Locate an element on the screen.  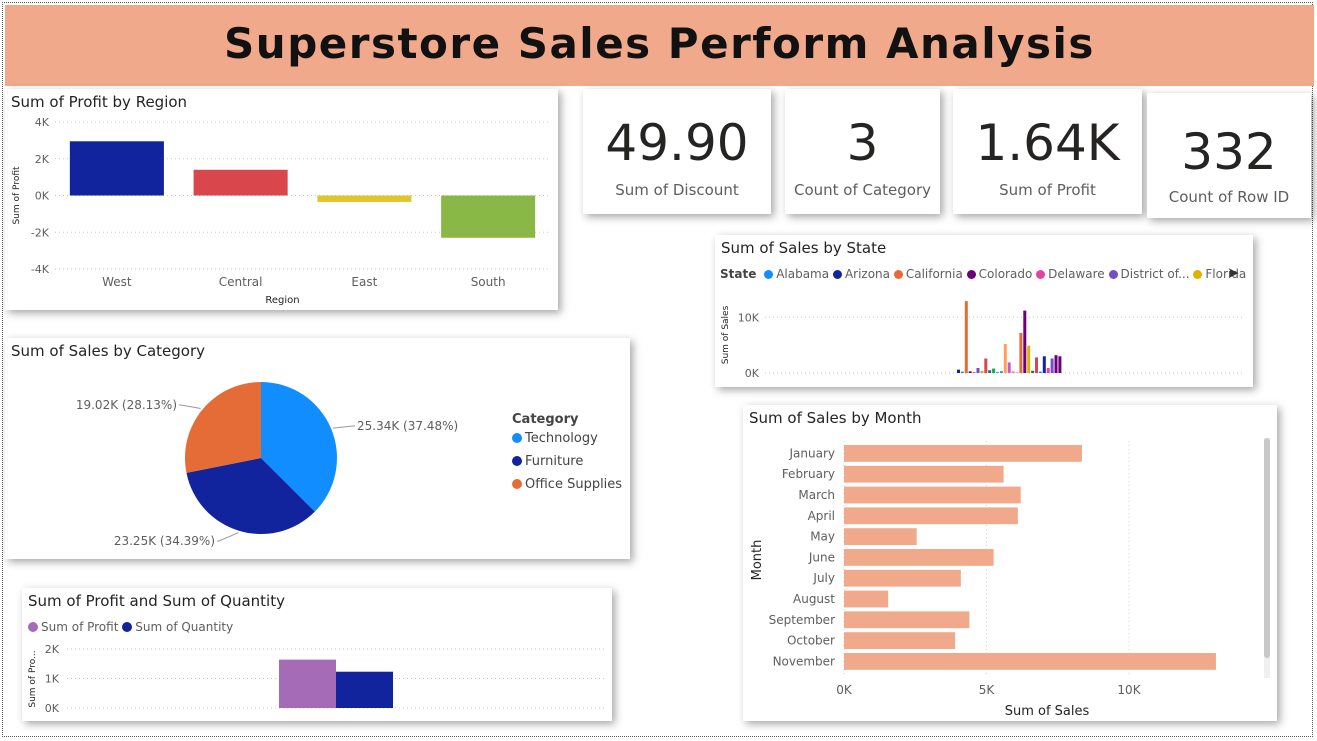
vertical-scrollbar is located at coordinates (1267, 558).